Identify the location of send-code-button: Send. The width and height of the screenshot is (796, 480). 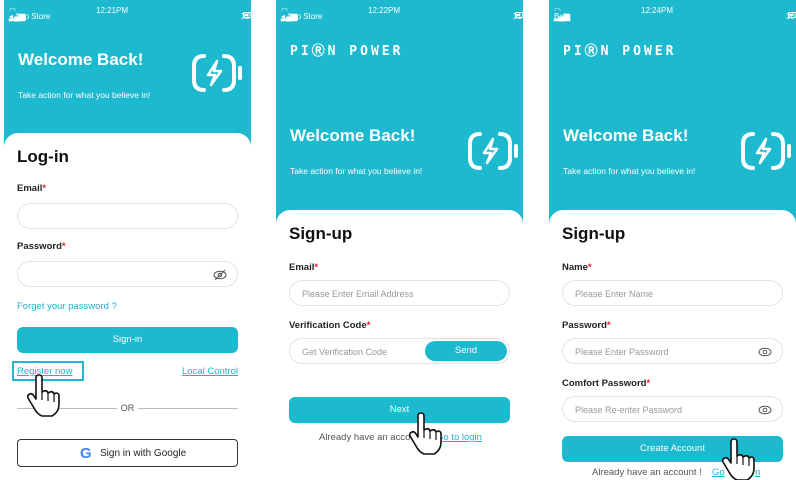
(466, 351).